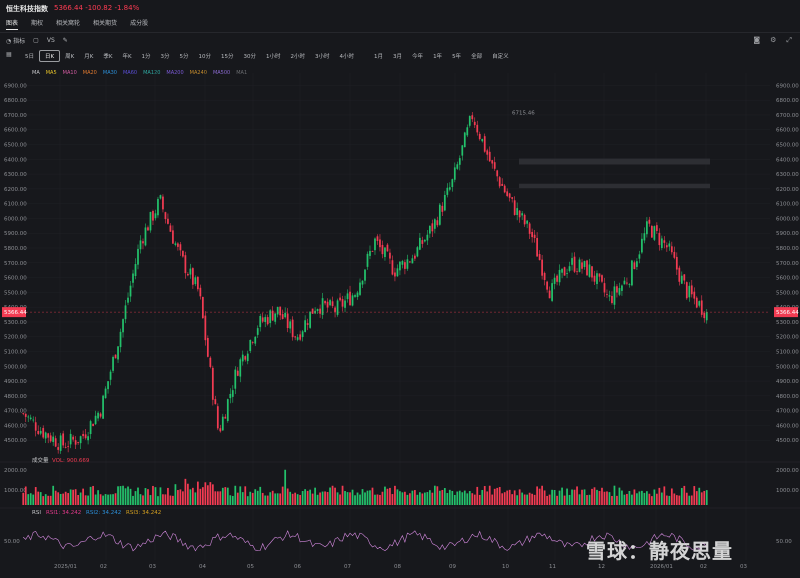 This screenshot has height=578, width=800. I want to click on y-tick-left: 4800.00, so click(15, 397).